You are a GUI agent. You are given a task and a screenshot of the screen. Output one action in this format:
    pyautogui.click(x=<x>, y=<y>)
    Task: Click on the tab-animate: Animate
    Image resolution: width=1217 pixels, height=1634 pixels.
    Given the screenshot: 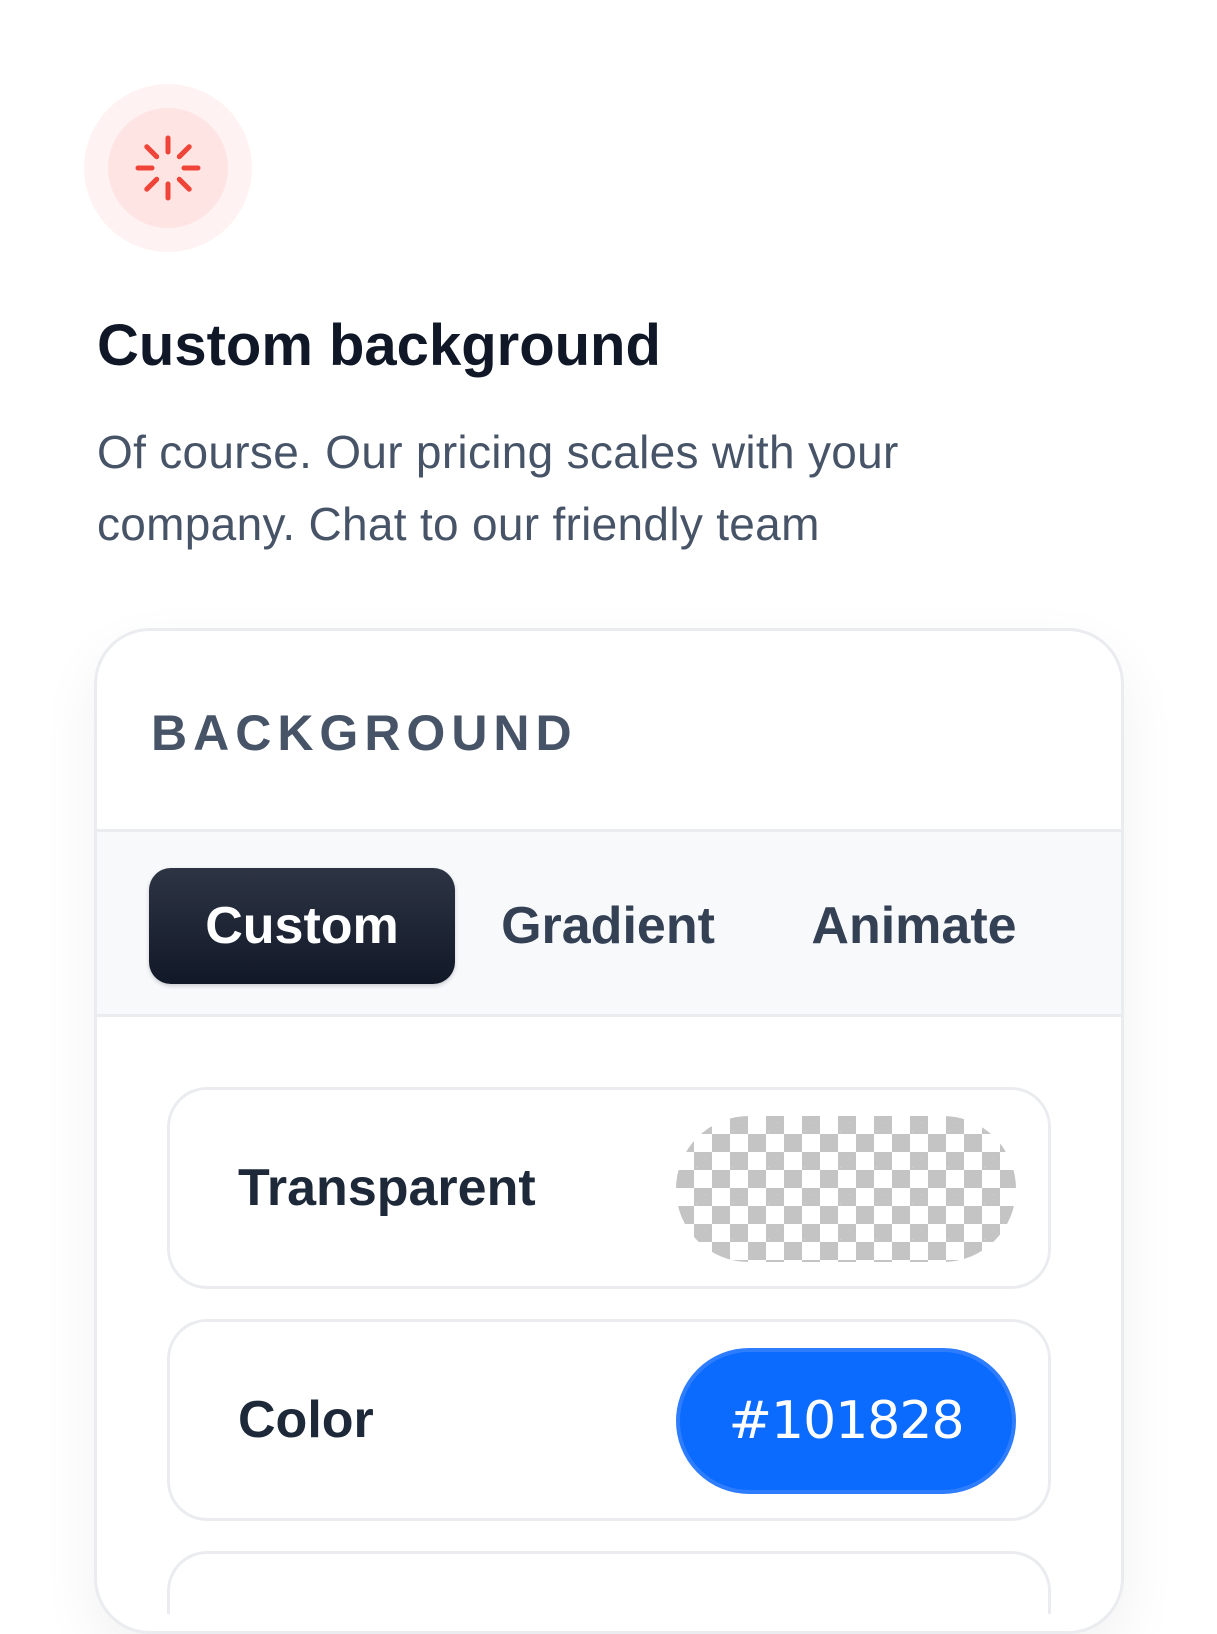 What is the action you would take?
    pyautogui.click(x=914, y=926)
    